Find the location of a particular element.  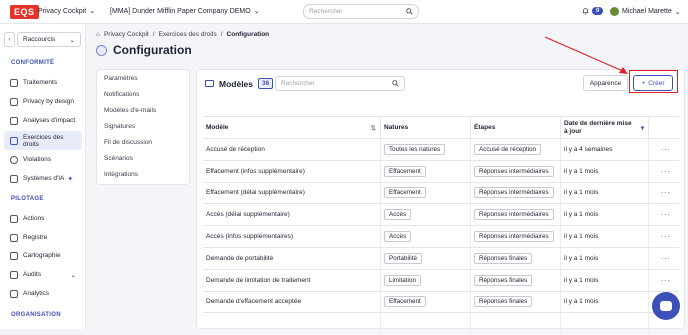

column-header-natures: Natures is located at coordinates (426, 127).